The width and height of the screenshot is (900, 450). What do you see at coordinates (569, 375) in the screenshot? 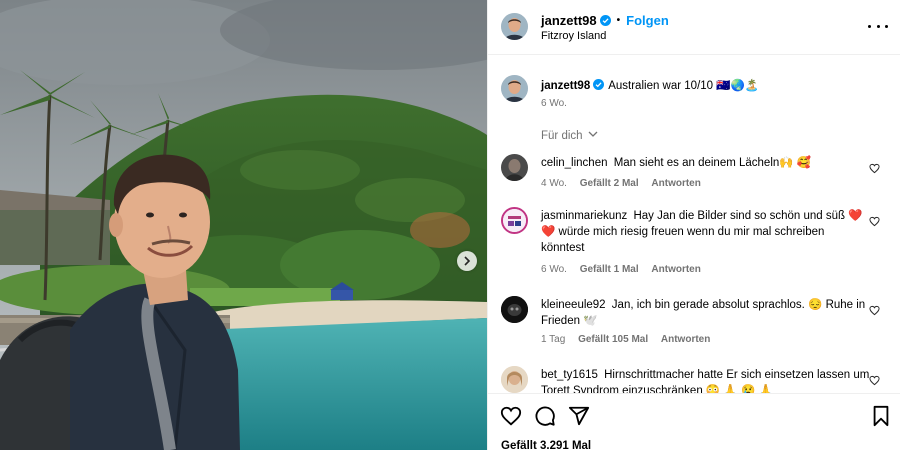
I see `comment-username: bet_ty1615` at bounding box center [569, 375].